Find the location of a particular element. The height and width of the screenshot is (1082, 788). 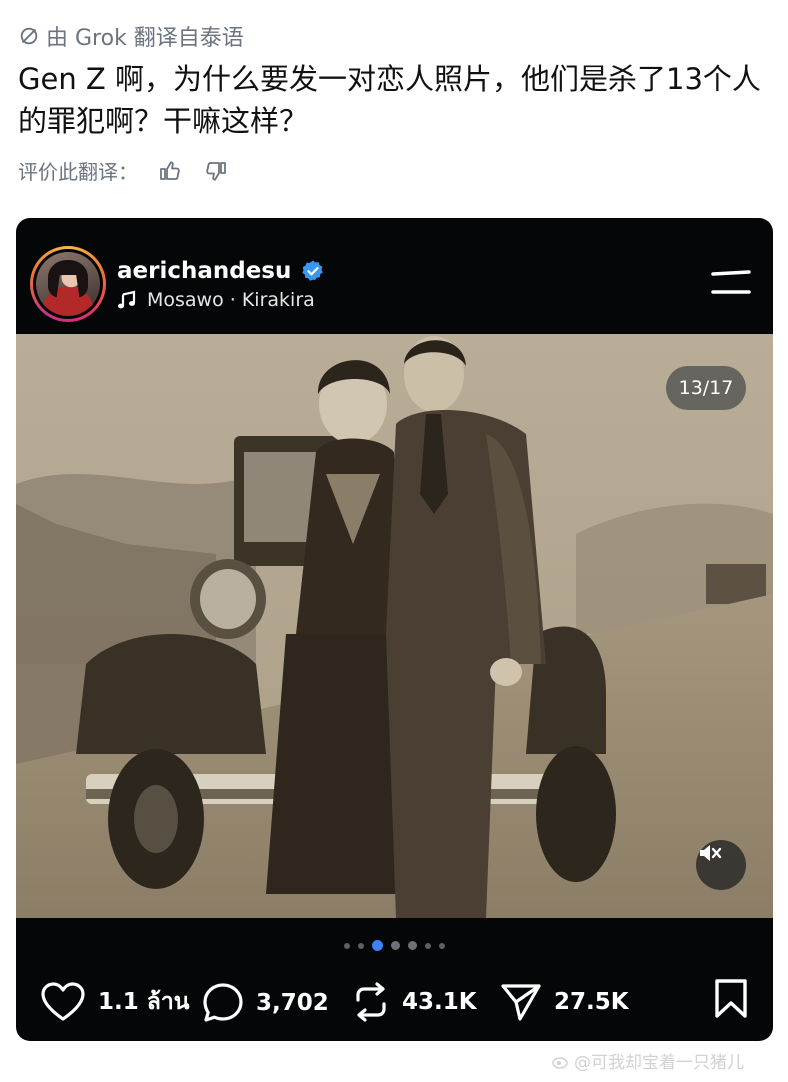

like-button: 1.1 ล้าน is located at coordinates (114, 1002).